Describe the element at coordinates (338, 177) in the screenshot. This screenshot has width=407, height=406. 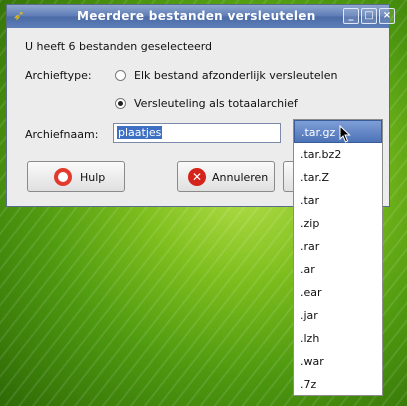
I see `dropdown-option: .tar.Z` at that location.